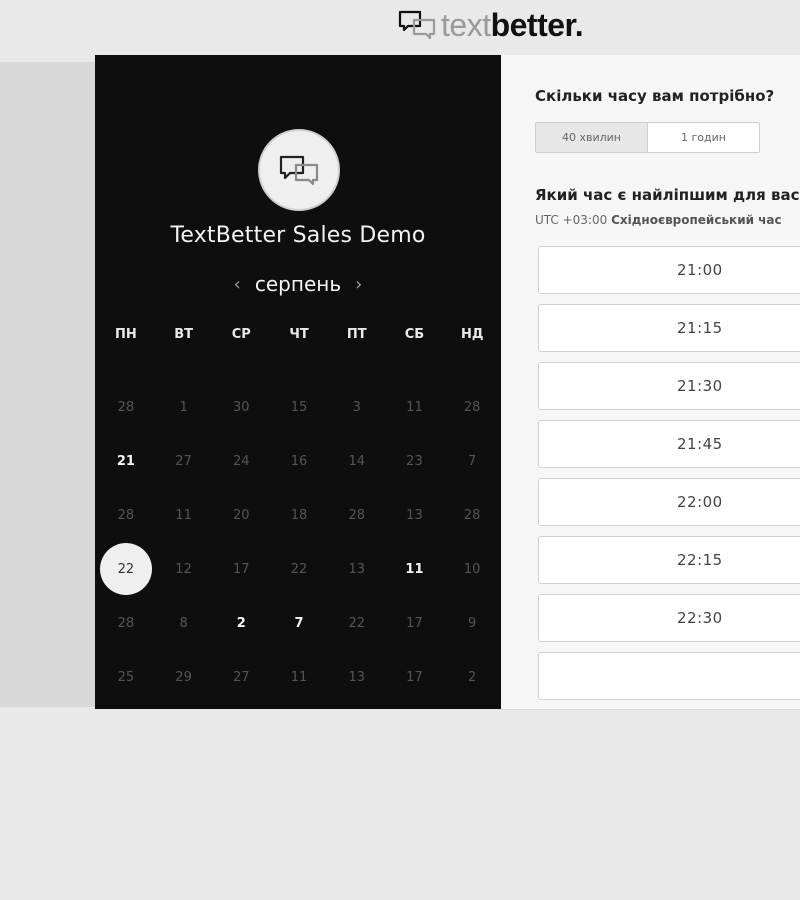 The height and width of the screenshot is (900, 800). What do you see at coordinates (356, 461) in the screenshot?
I see `calendar-day: 14` at bounding box center [356, 461].